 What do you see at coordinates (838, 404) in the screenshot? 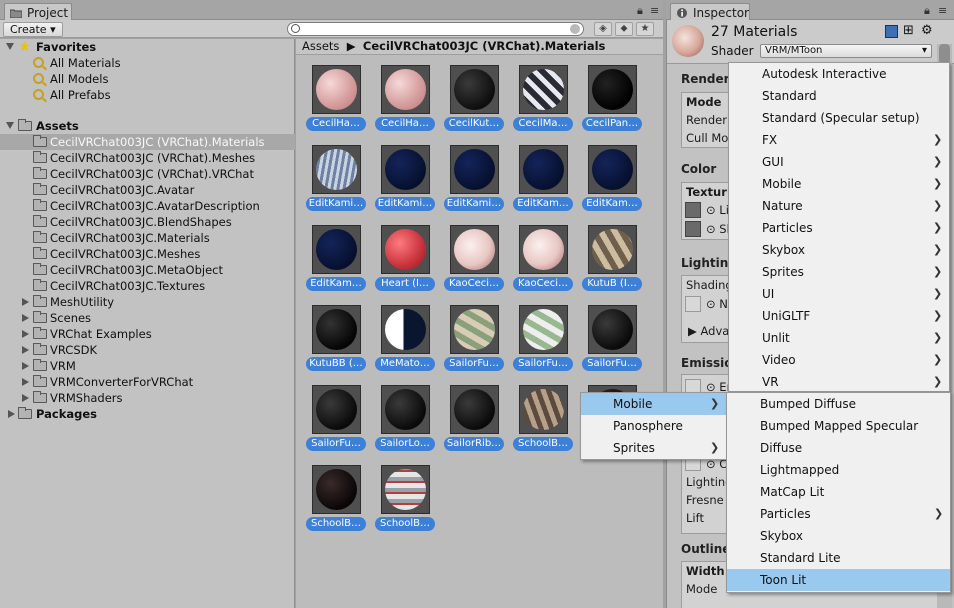
I see `menu-item: Bumped Diffuse` at bounding box center [838, 404].